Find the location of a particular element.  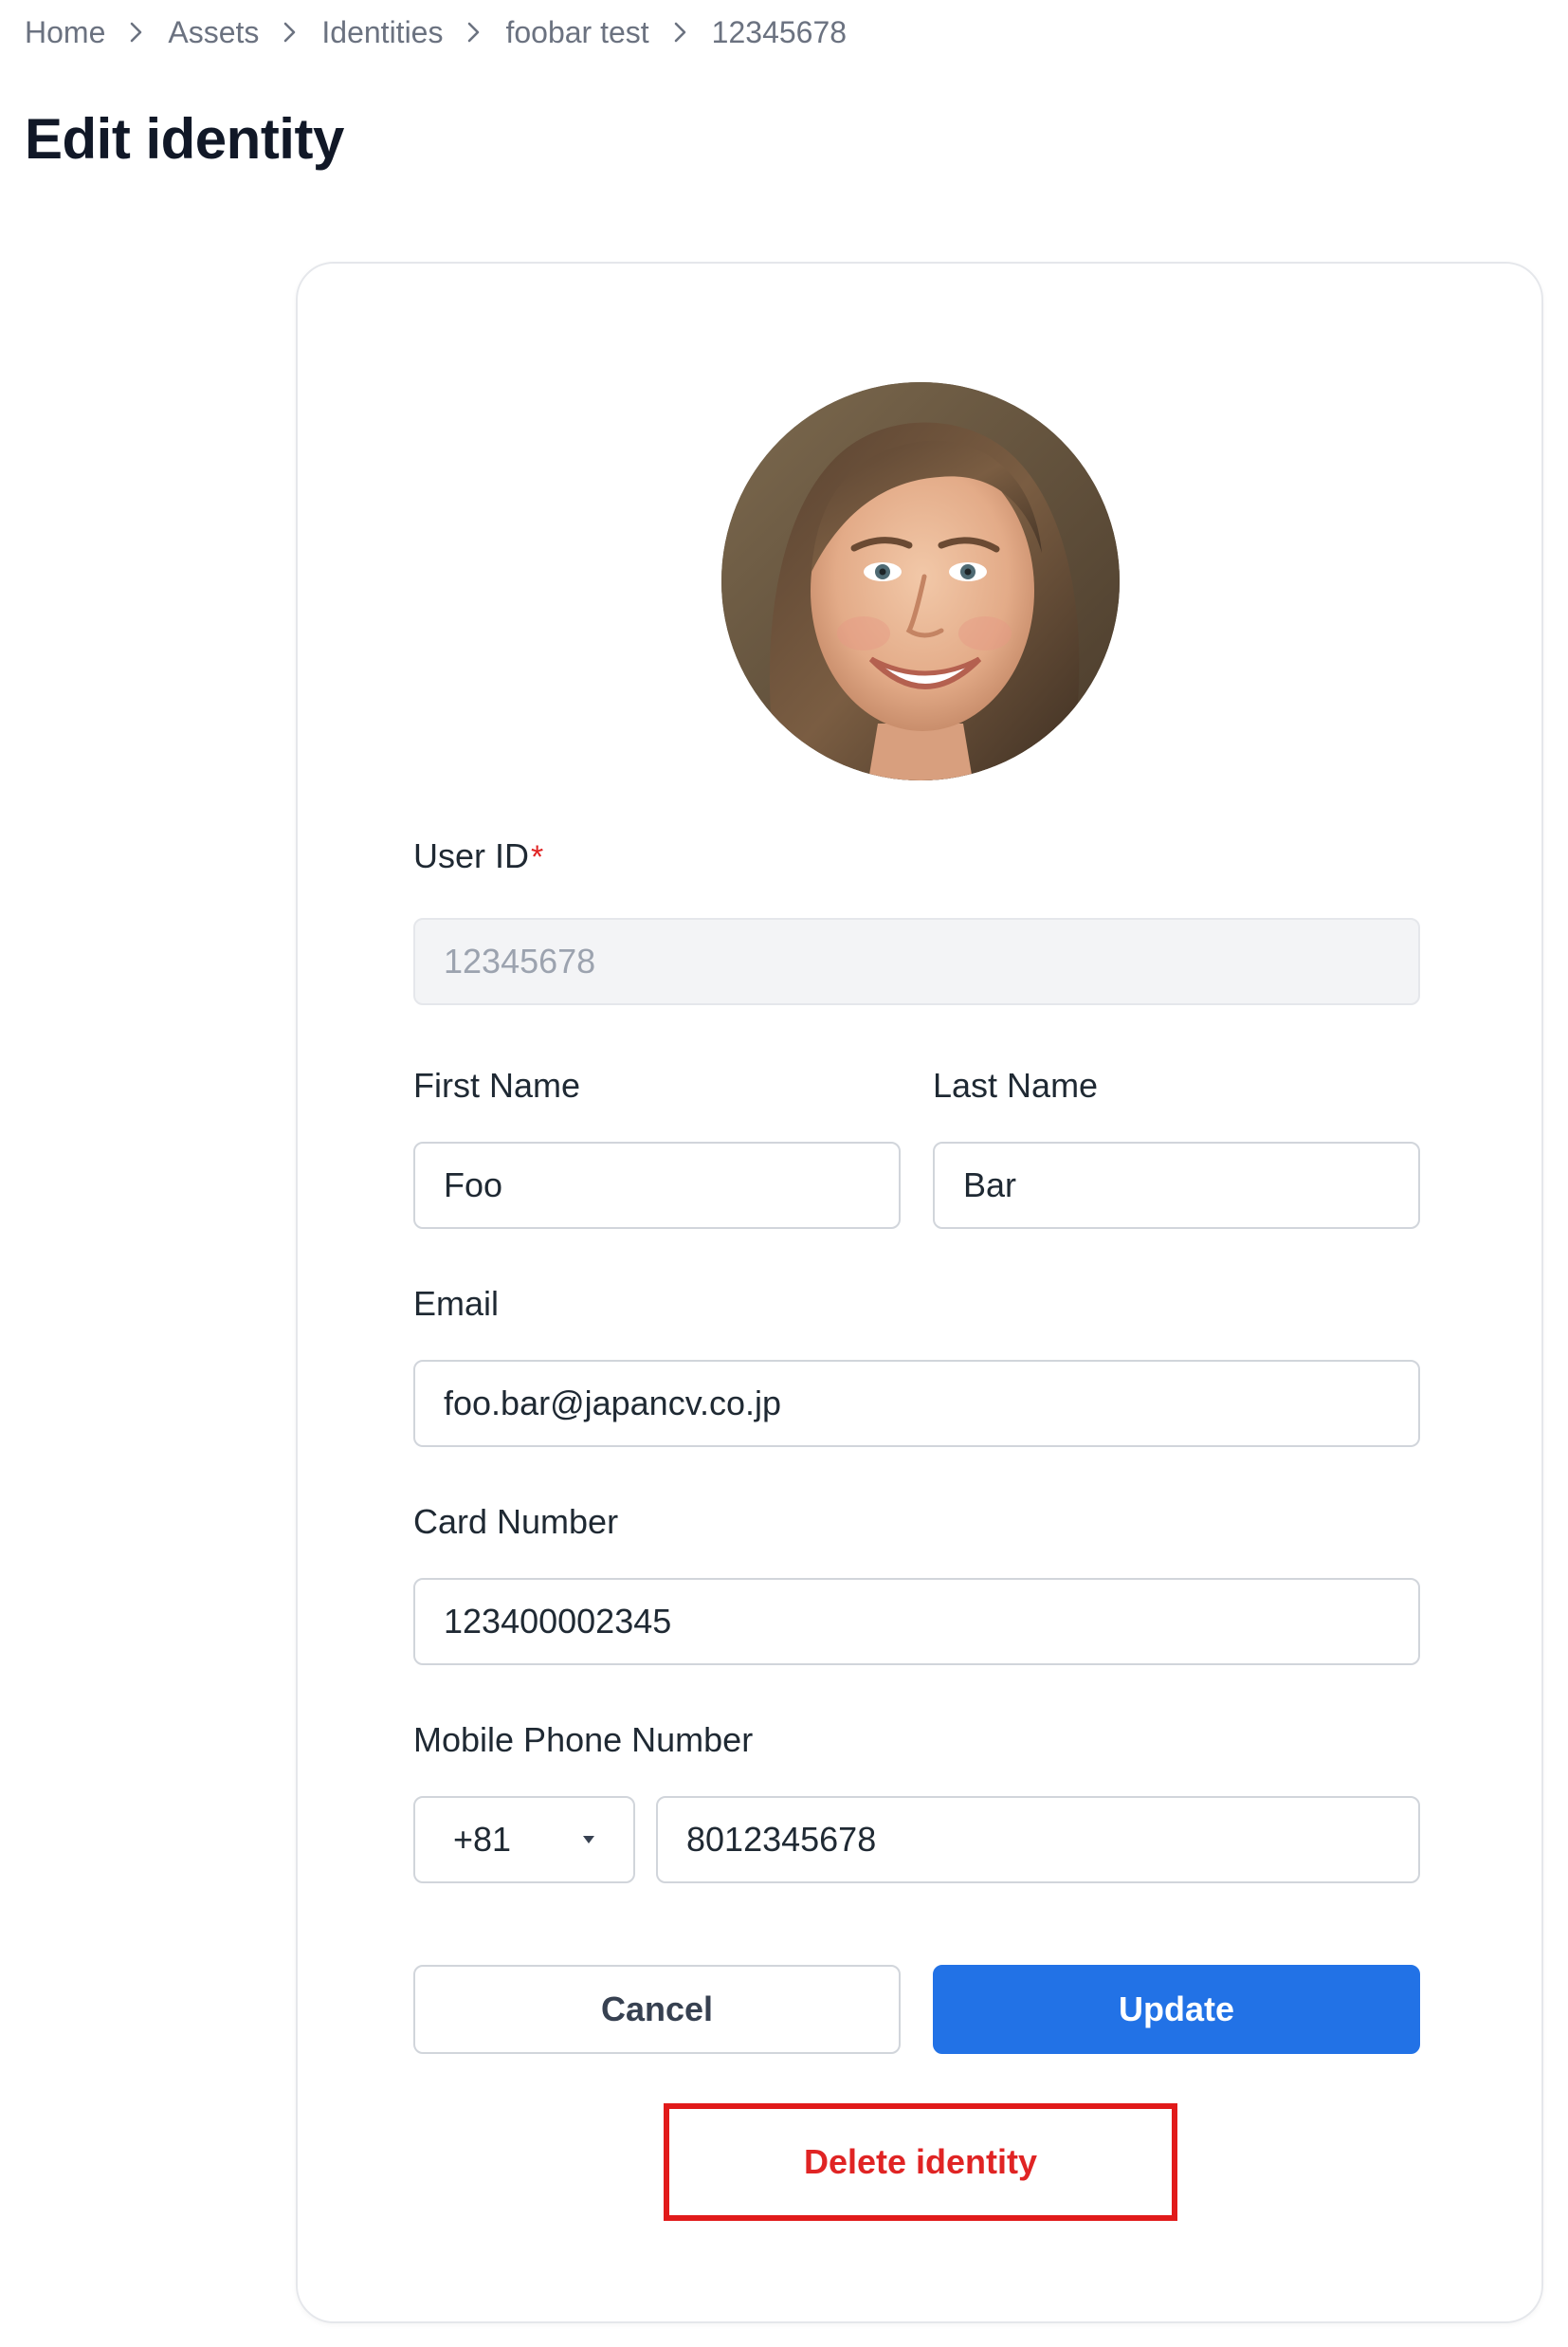

caret-down-icon is located at coordinates (588, 1839).